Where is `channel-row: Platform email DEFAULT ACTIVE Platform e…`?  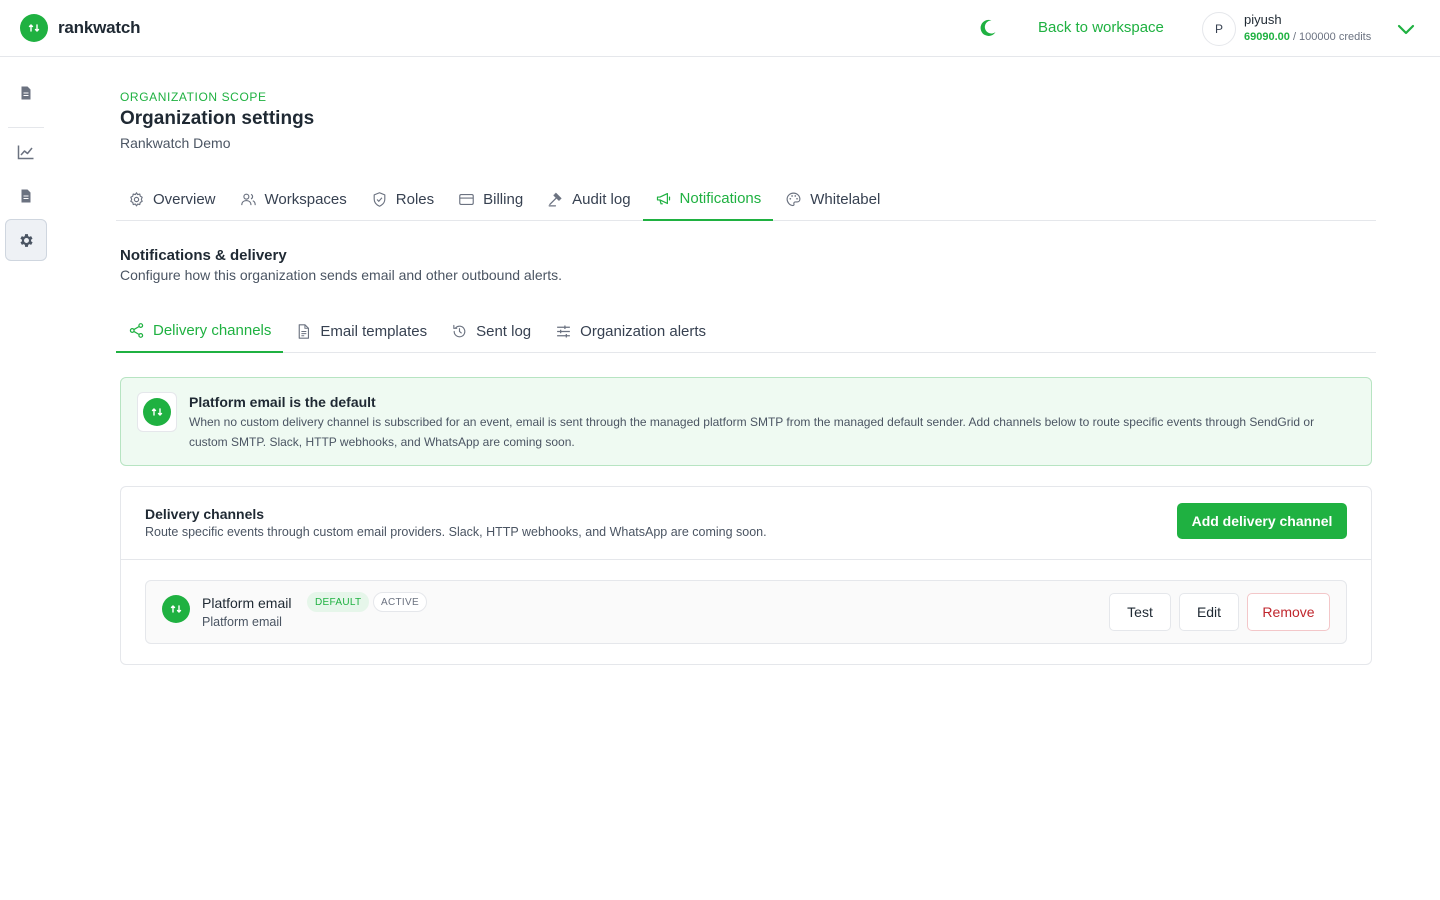
channel-row: Platform email DEFAULT ACTIVE Platform e… is located at coordinates (746, 612).